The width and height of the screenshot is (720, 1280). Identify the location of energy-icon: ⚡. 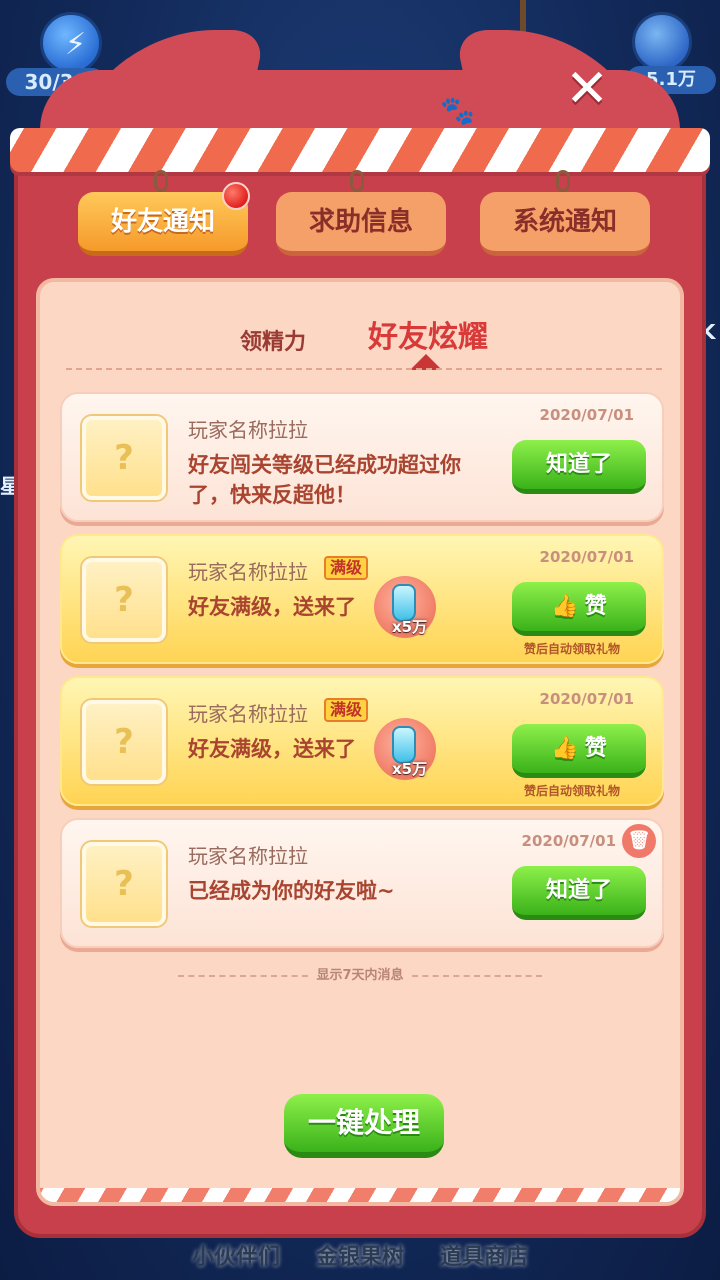
(71, 43).